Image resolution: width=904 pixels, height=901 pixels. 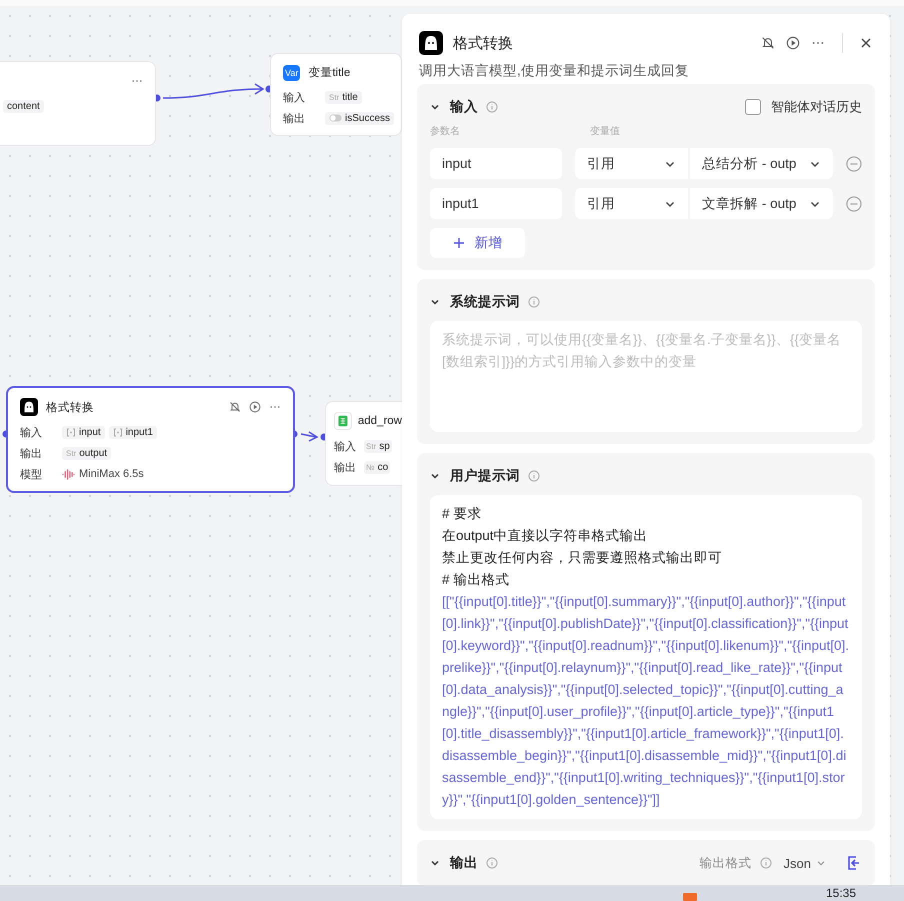 I want to click on variable-name: isSuccess, so click(x=367, y=118).